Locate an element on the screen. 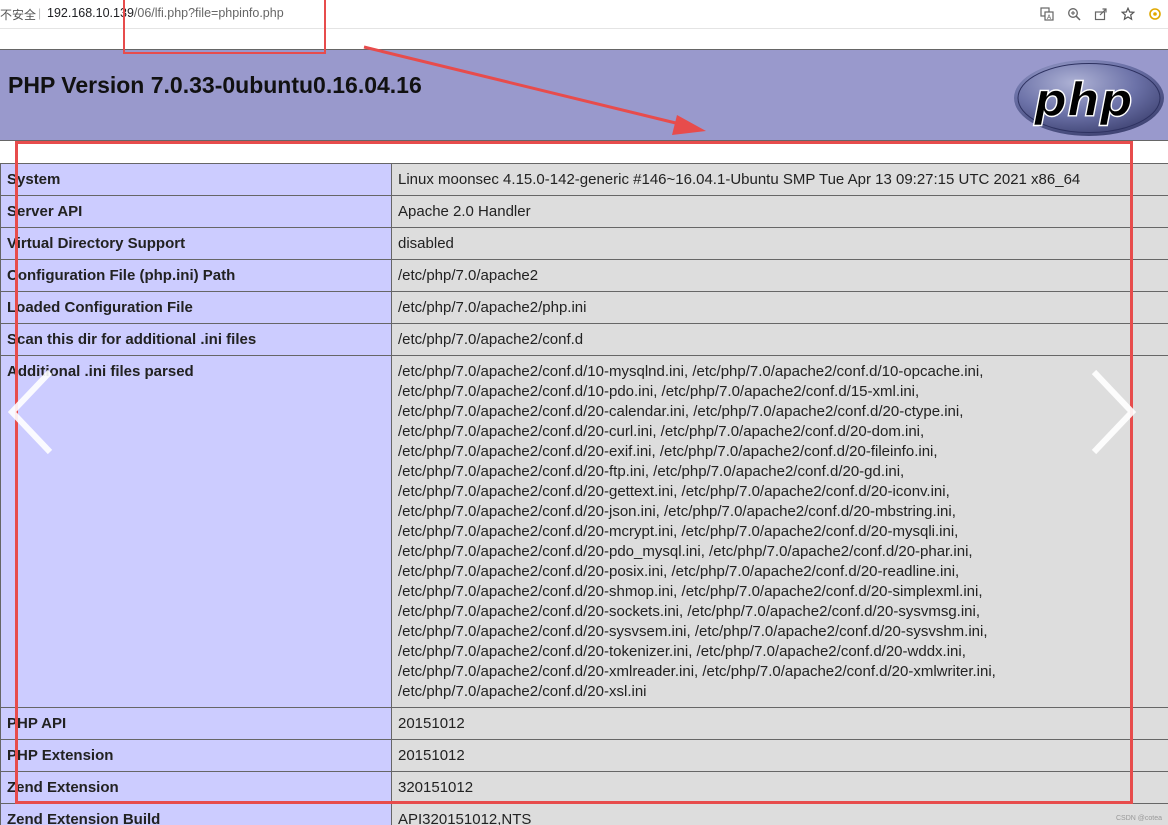  info-key: Zend Extension Build is located at coordinates (196, 814).